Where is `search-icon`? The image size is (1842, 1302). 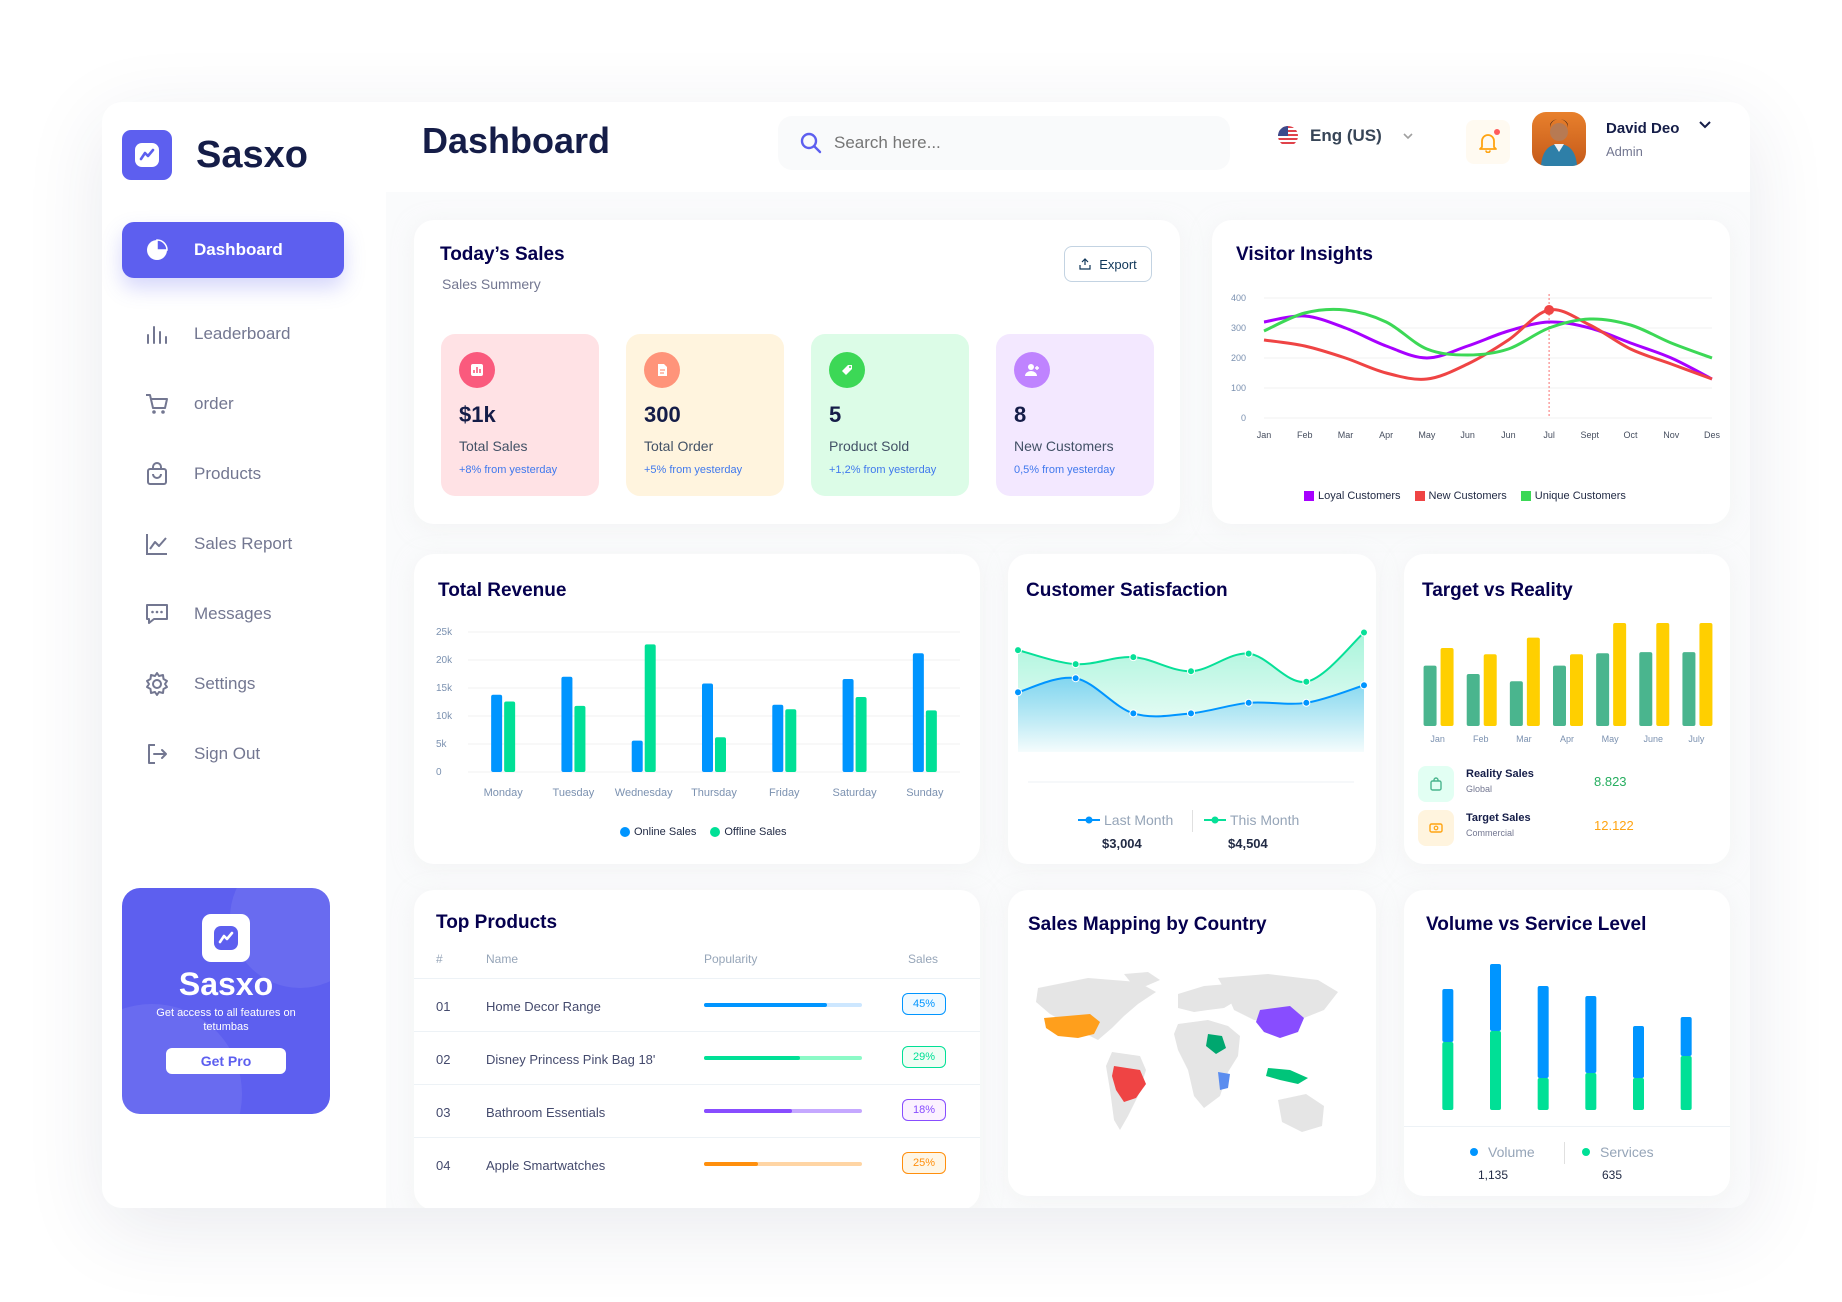
search-icon is located at coordinates (811, 143).